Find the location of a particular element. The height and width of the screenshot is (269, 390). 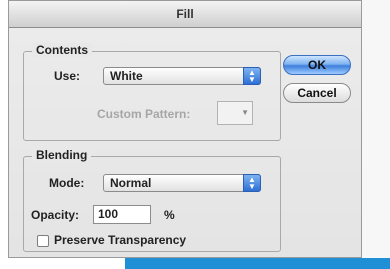

preserve-transparency-checkbox is located at coordinates (43, 241).